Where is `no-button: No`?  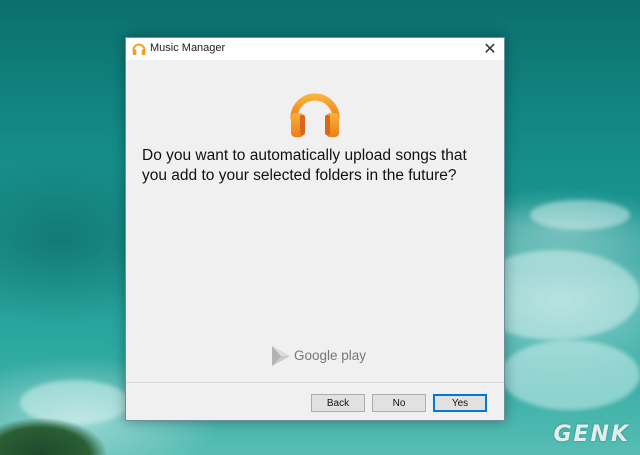 no-button: No is located at coordinates (399, 403).